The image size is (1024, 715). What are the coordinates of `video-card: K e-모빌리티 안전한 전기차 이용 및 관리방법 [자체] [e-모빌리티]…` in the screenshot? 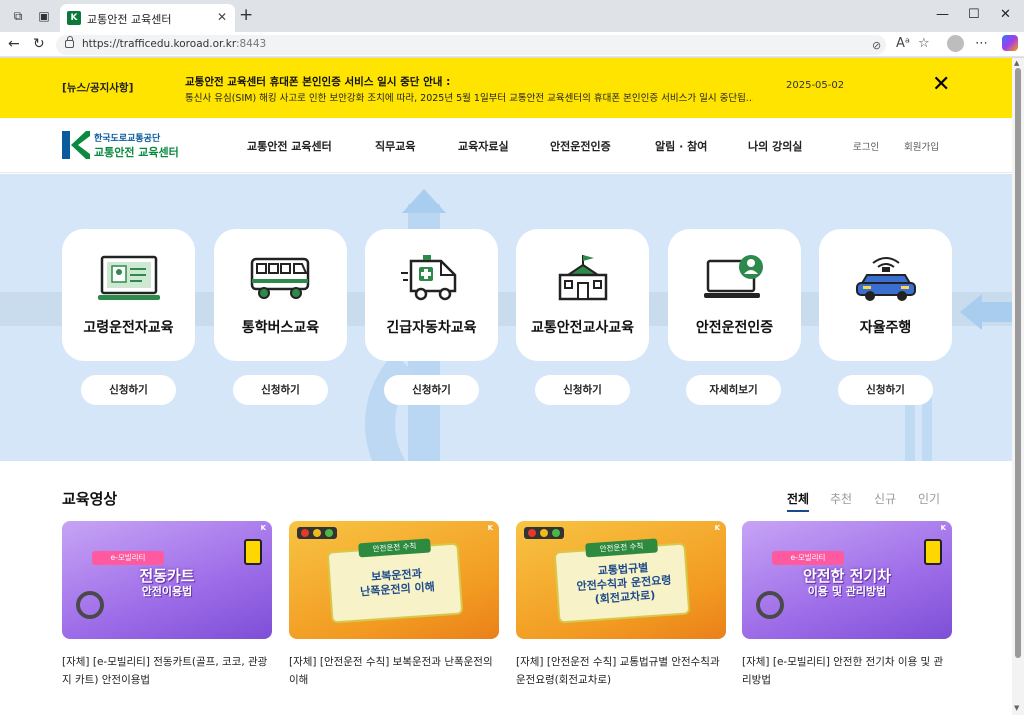 It's located at (847, 605).